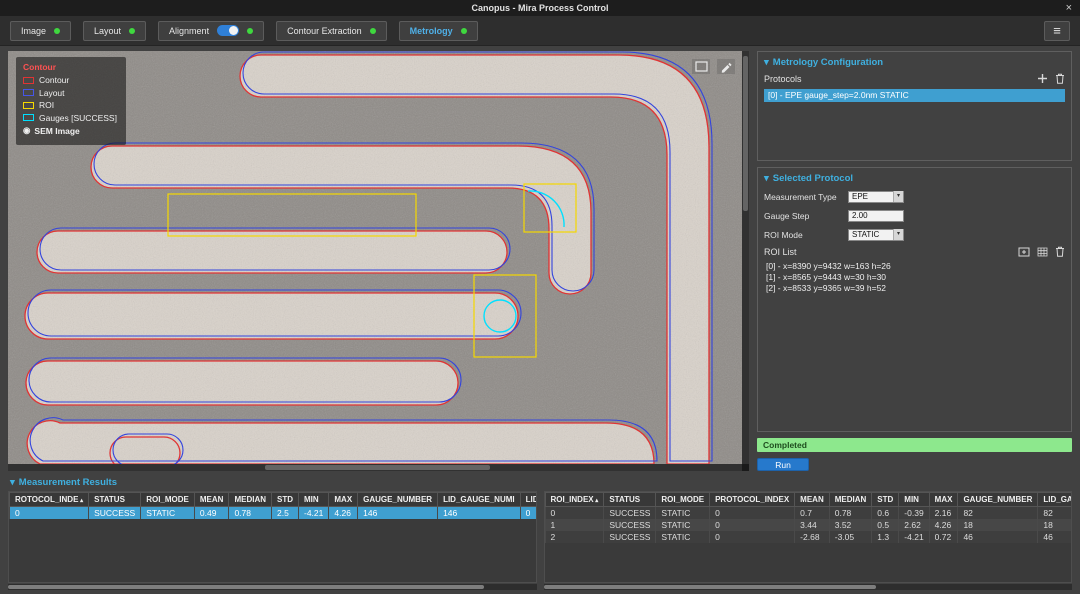  I want to click on gauge-step-input, so click(876, 215).